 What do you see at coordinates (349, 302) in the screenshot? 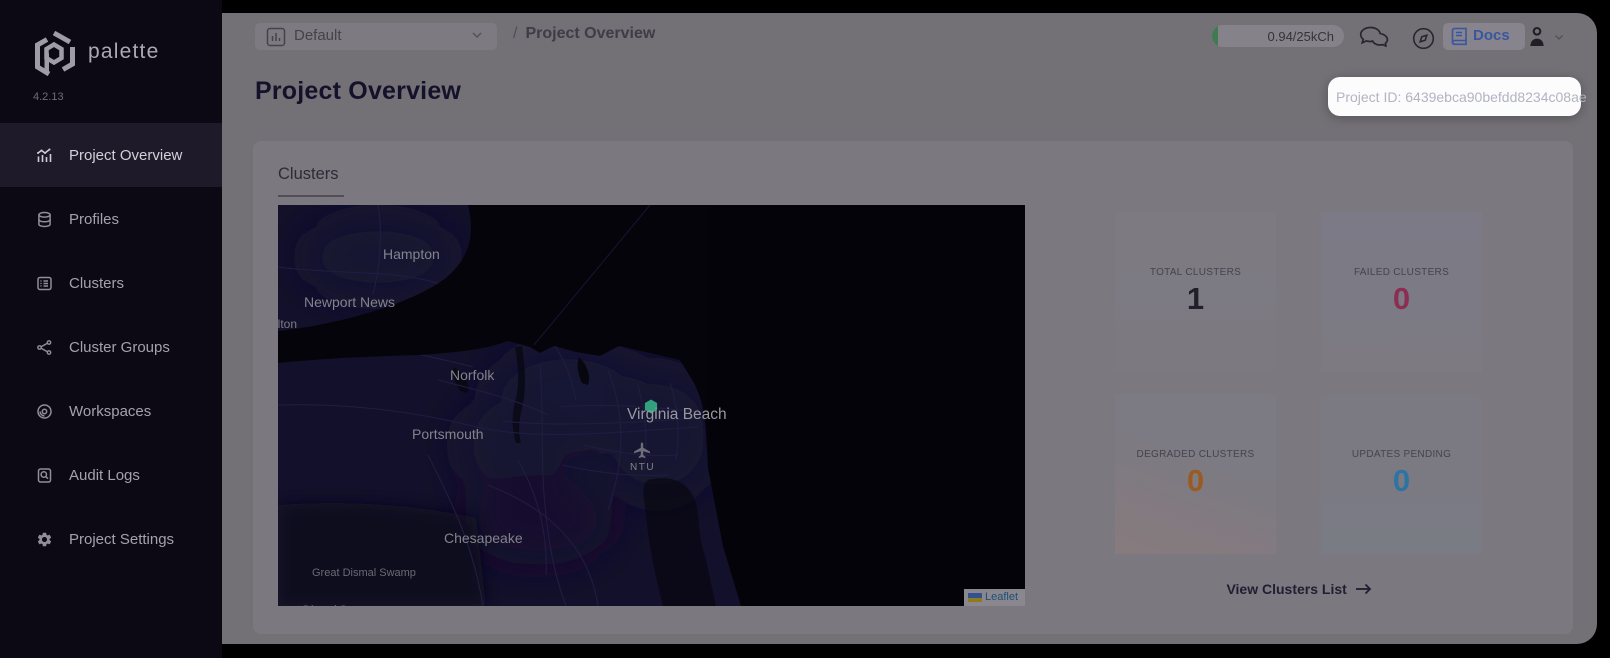
I see `svg-text: Newport News` at bounding box center [349, 302].